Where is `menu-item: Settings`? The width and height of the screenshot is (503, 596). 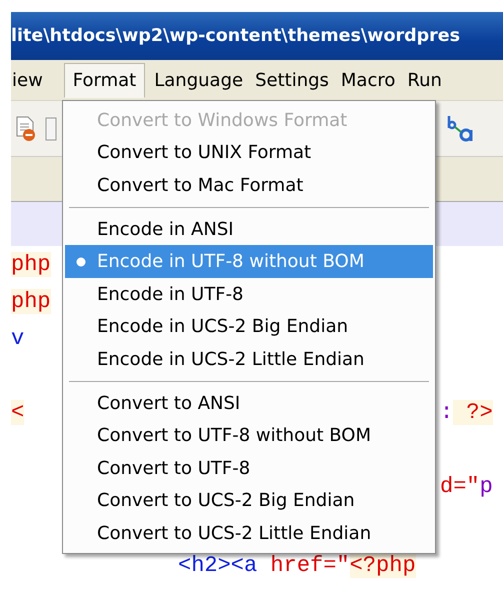
menu-item: Settings is located at coordinates (297, 80).